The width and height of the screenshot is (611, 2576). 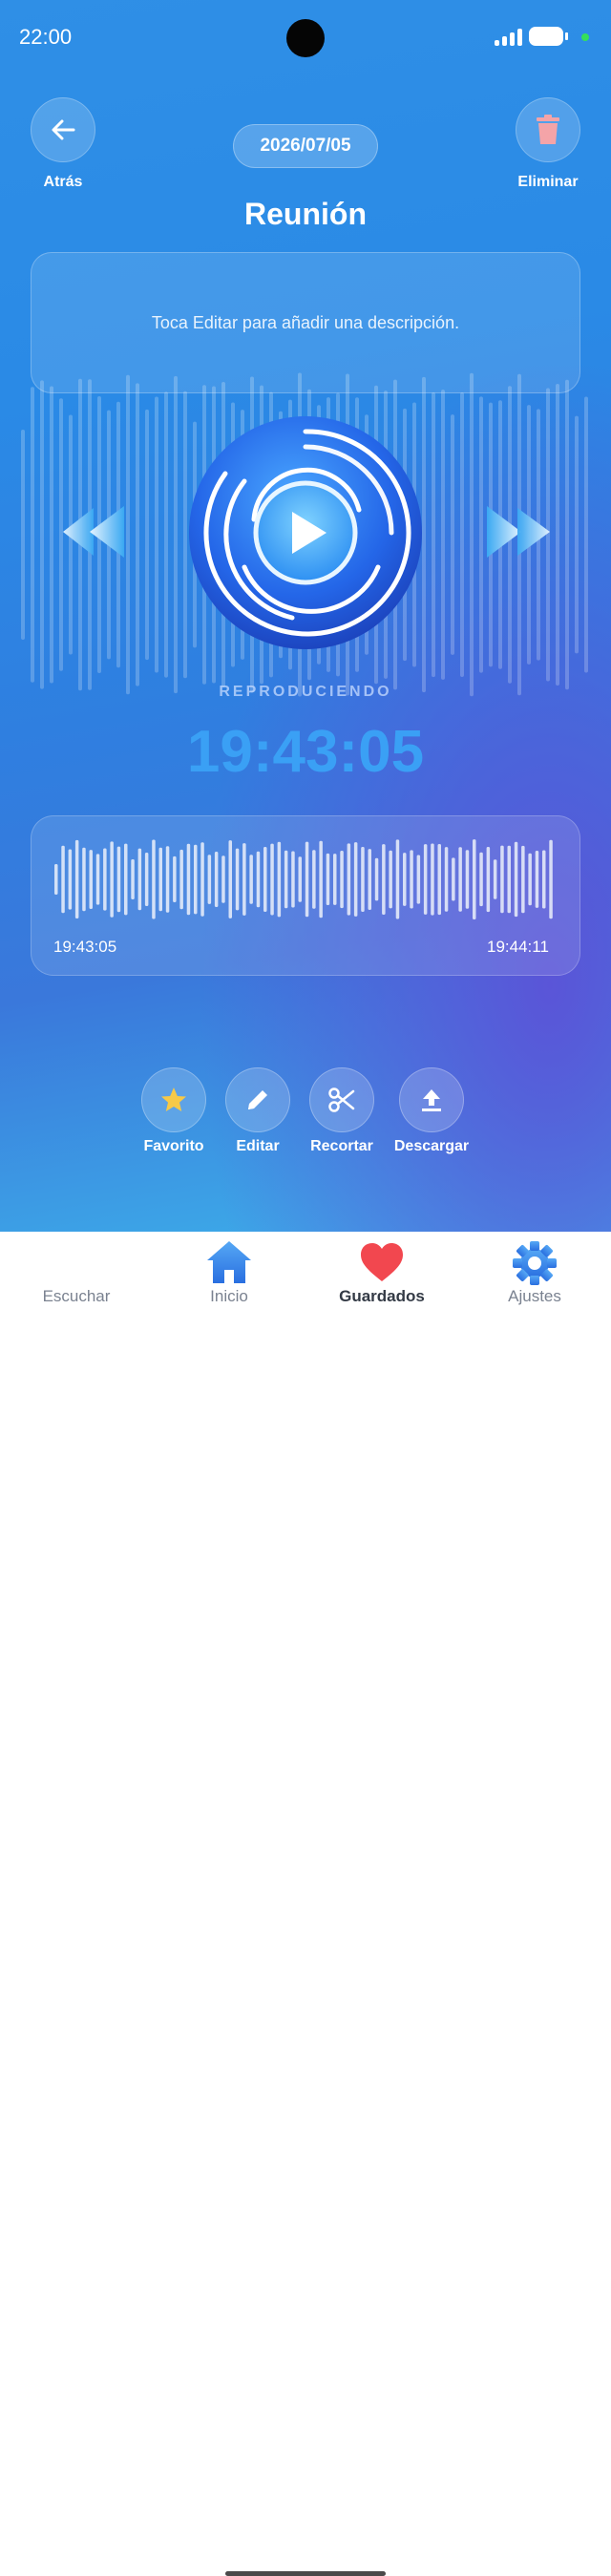 I want to click on home-indicator, so click(x=305, y=2573).